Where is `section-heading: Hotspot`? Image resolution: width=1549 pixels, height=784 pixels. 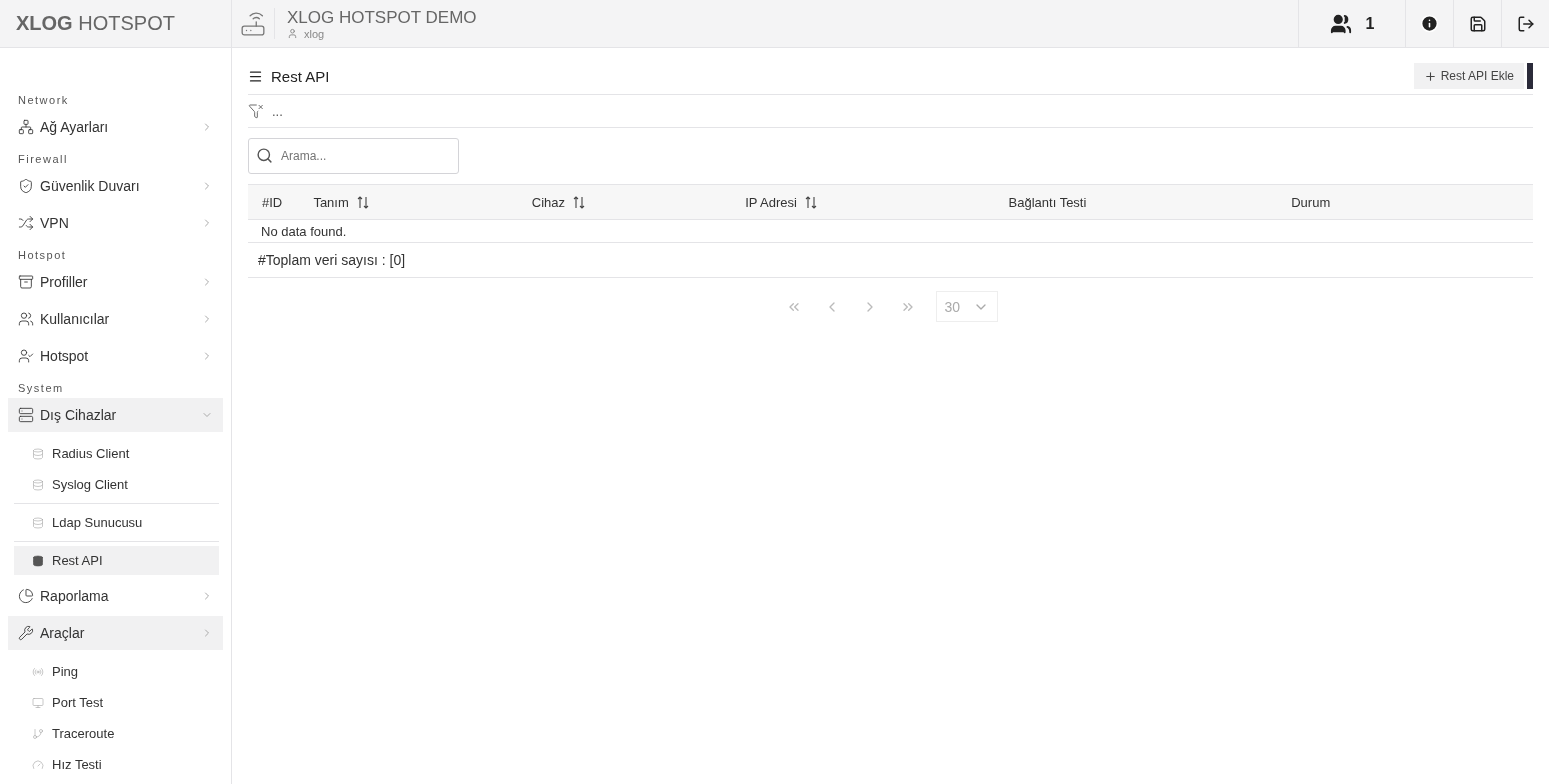
section-heading: Hotspot is located at coordinates (42, 255).